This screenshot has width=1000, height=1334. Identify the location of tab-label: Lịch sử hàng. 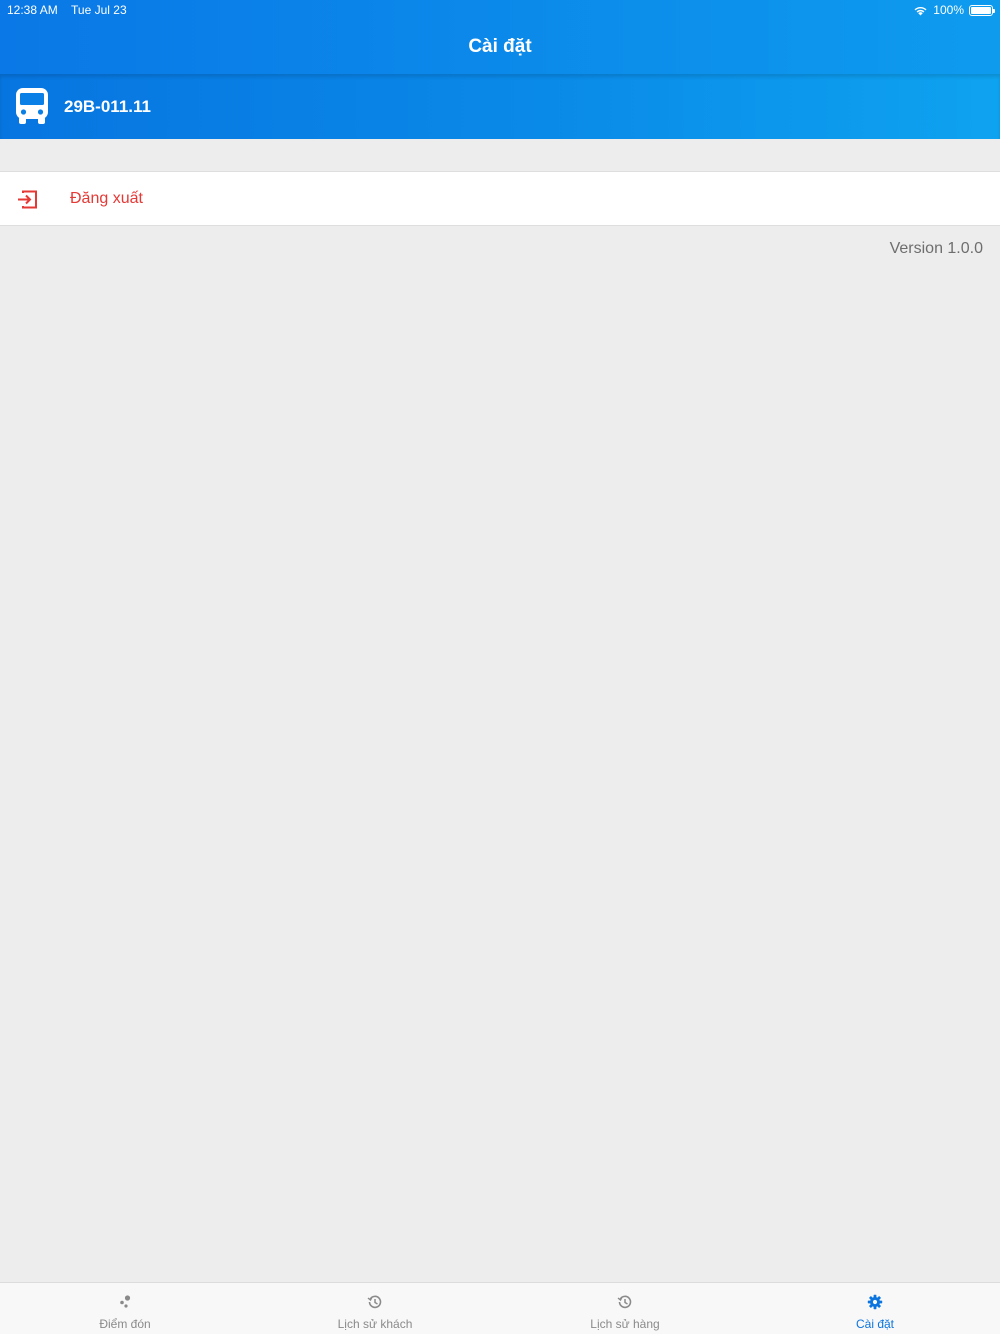
(625, 1324).